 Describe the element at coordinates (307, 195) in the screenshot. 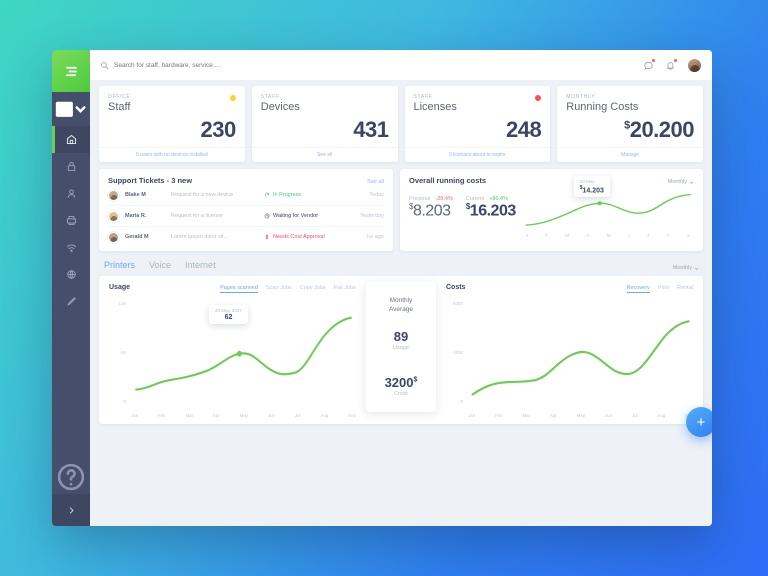

I see `status-badge: In Progress` at that location.